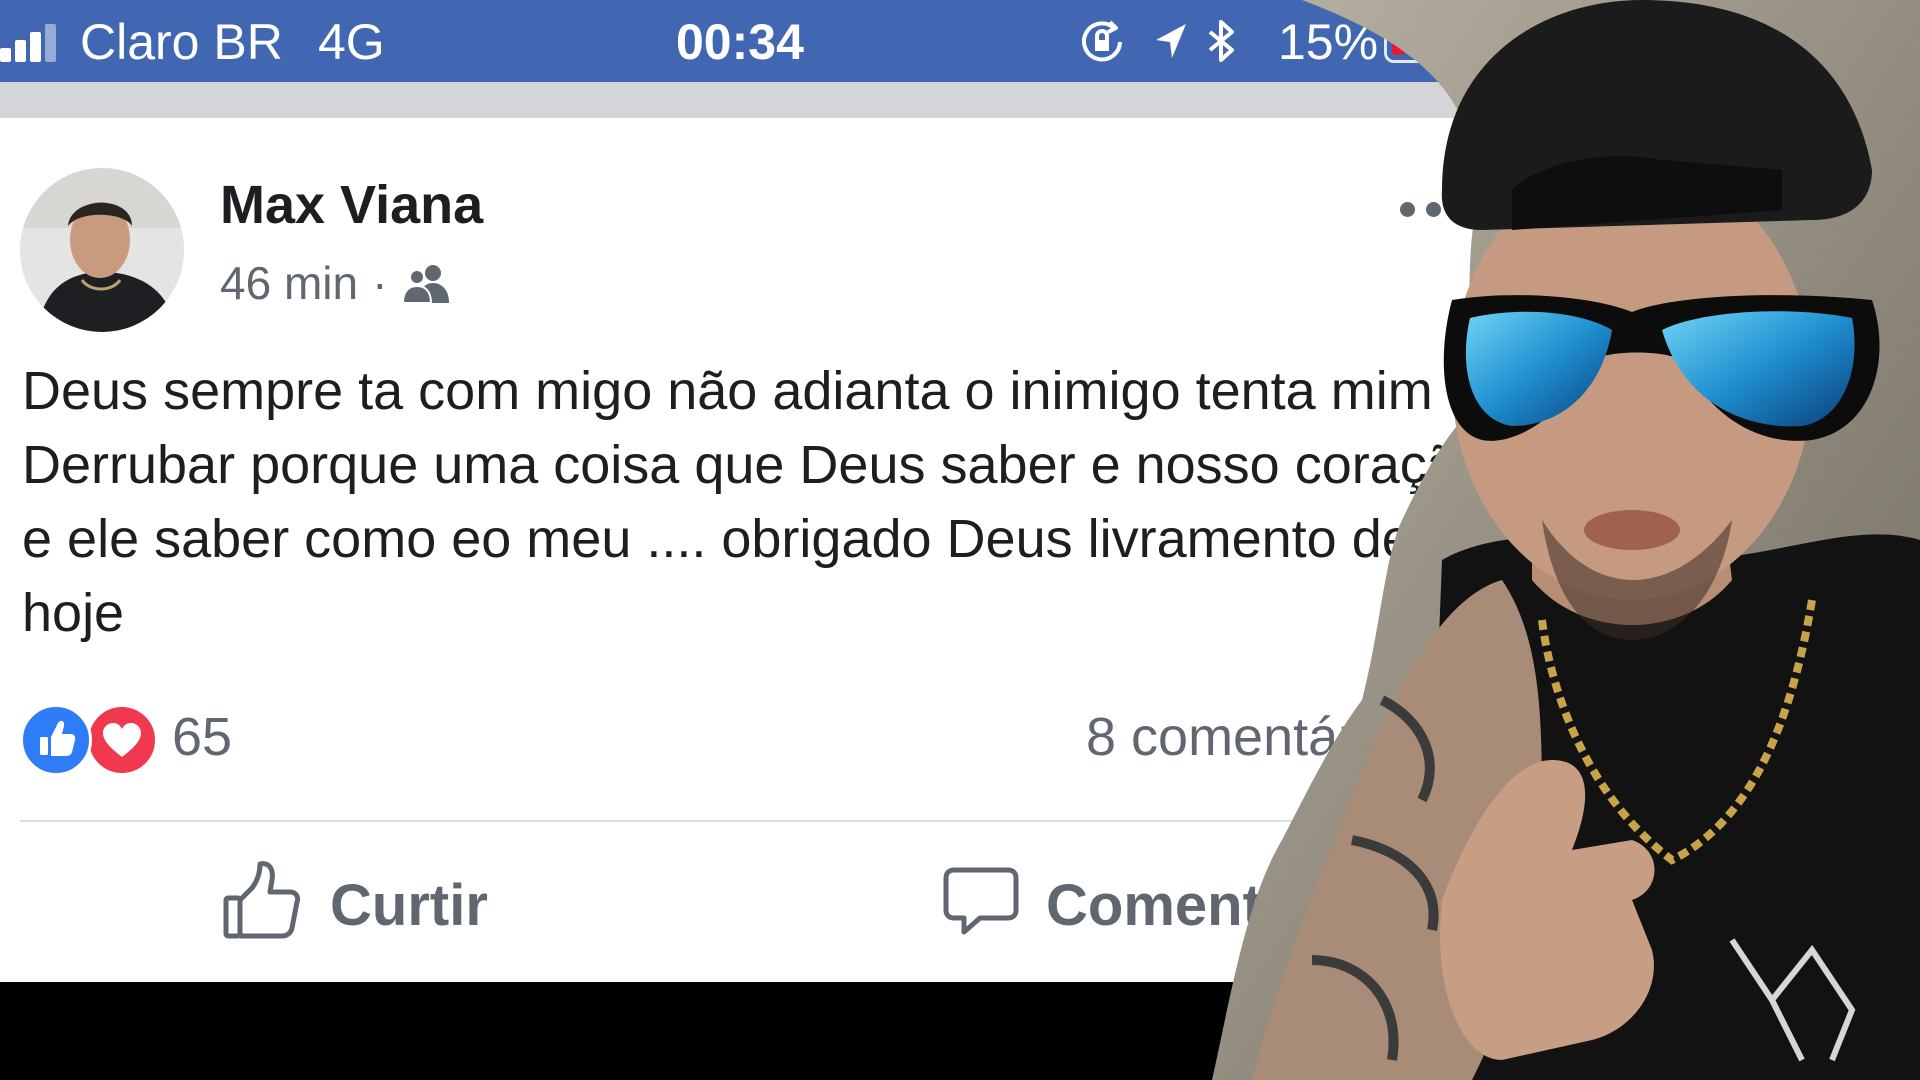  I want to click on post-meta: 46 min ·, so click(335, 283).